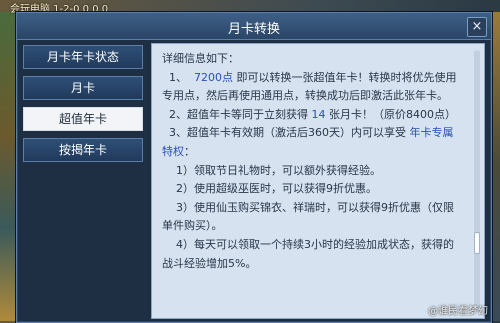 The height and width of the screenshot is (323, 500). Describe the element at coordinates (477, 181) in the screenshot. I see `details-scrollbar` at that location.